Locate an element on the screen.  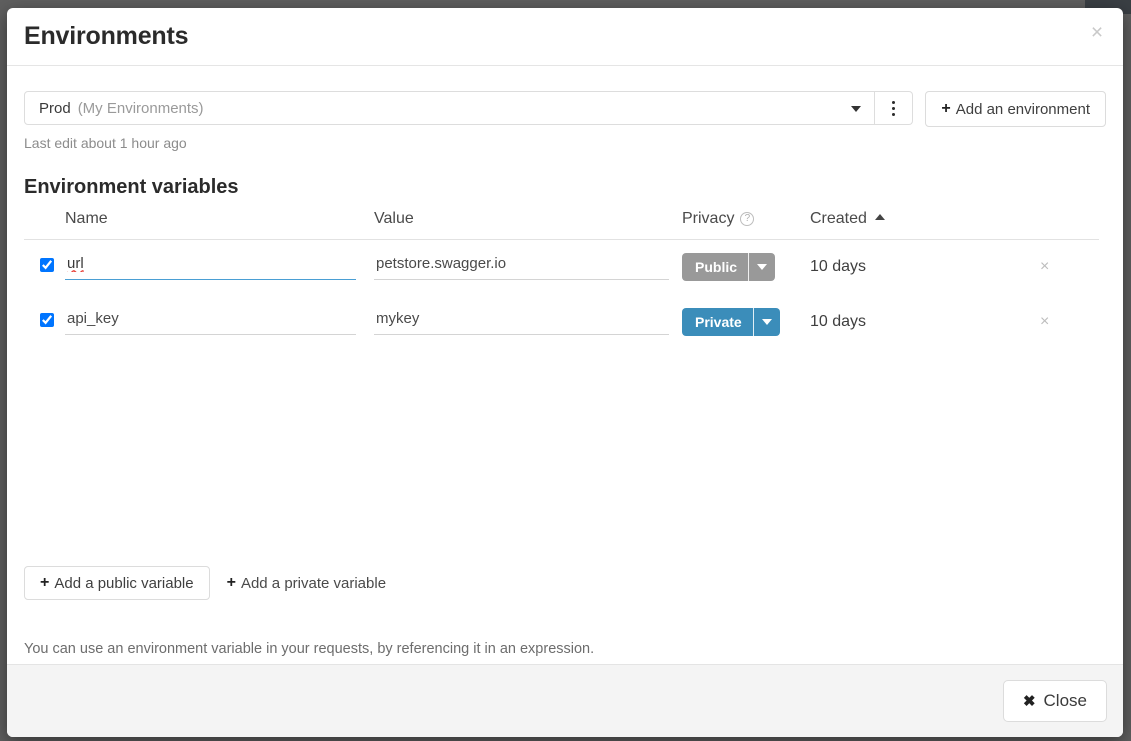
column-header-select is located at coordinates (44, 225).